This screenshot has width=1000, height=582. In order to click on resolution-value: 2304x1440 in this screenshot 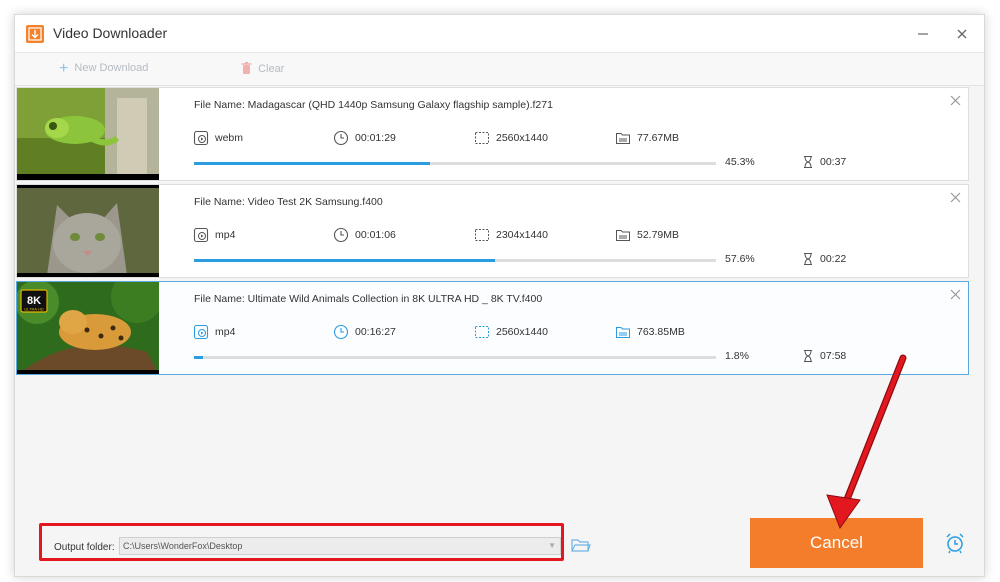, I will do `click(522, 235)`.